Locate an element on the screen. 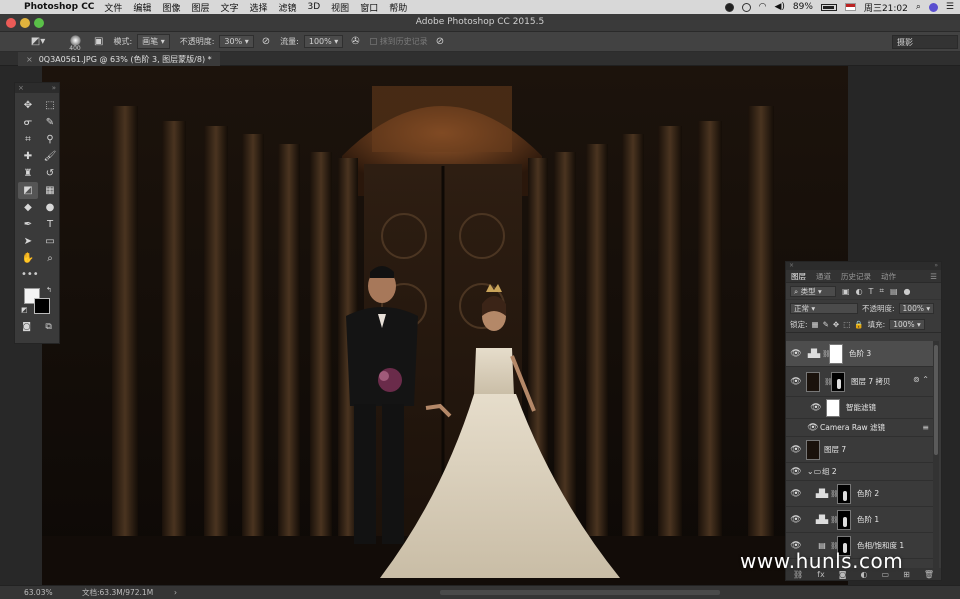 Image resolution: width=960 pixels, height=599 pixels. pen-tool-icon: ✒ is located at coordinates (28, 224).